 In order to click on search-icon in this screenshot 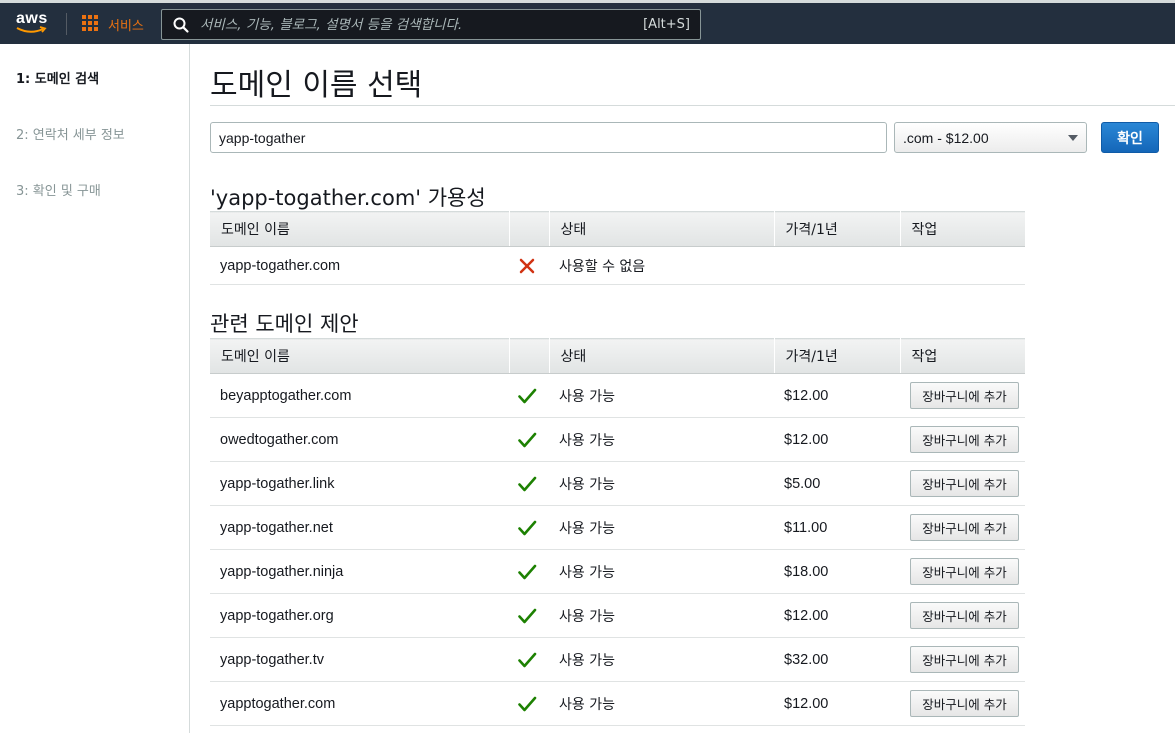, I will do `click(181, 25)`.